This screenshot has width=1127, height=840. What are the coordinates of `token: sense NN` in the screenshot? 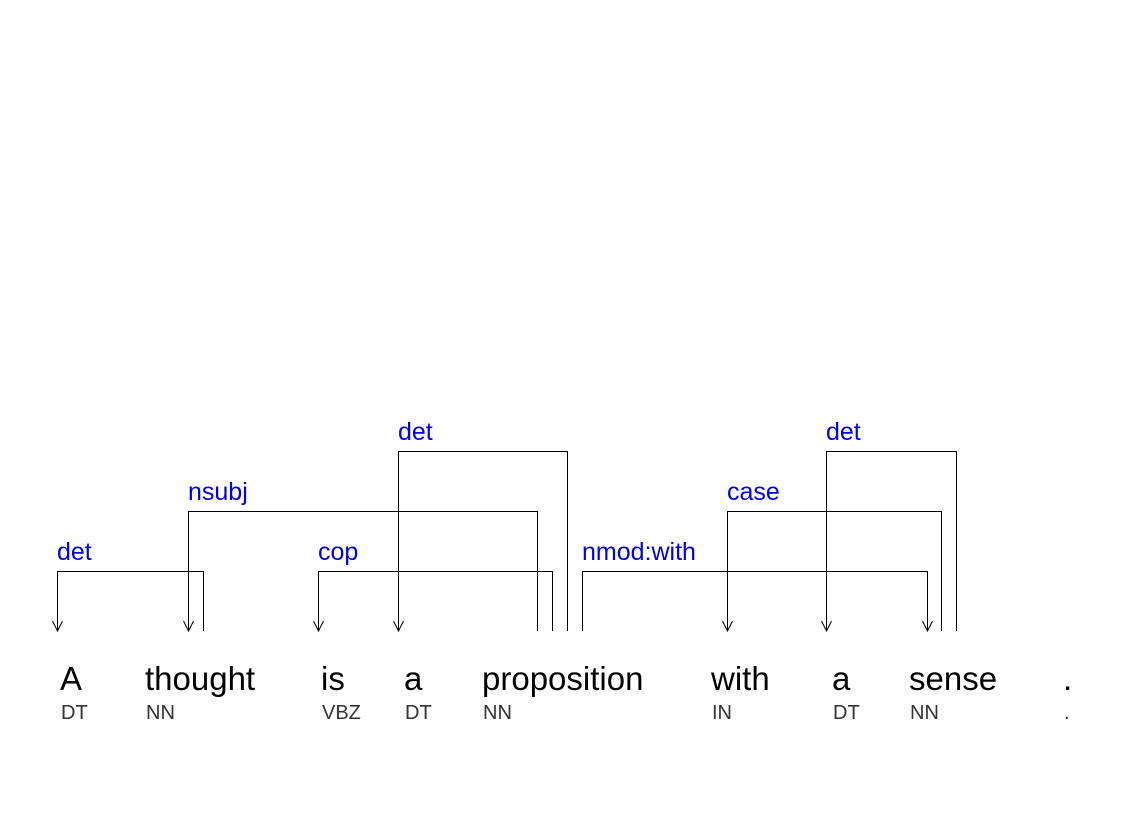 It's located at (953, 692).